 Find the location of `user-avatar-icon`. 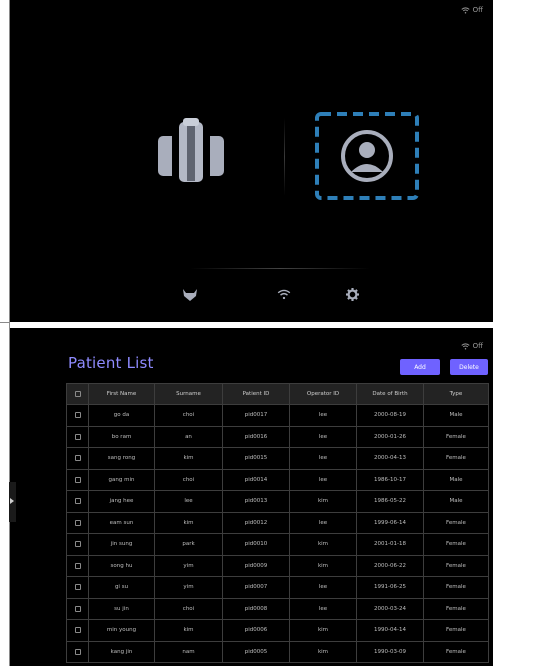

user-avatar-icon is located at coordinates (367, 156).